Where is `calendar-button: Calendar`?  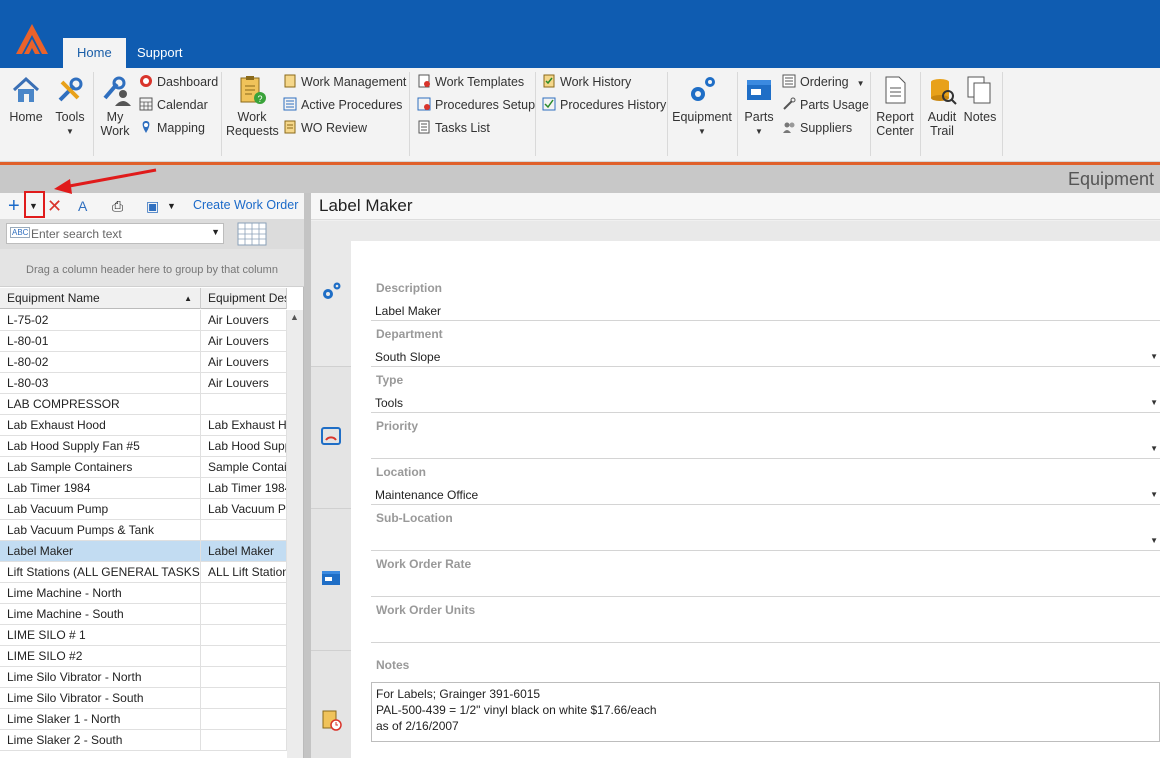 calendar-button: Calendar is located at coordinates (173, 105).